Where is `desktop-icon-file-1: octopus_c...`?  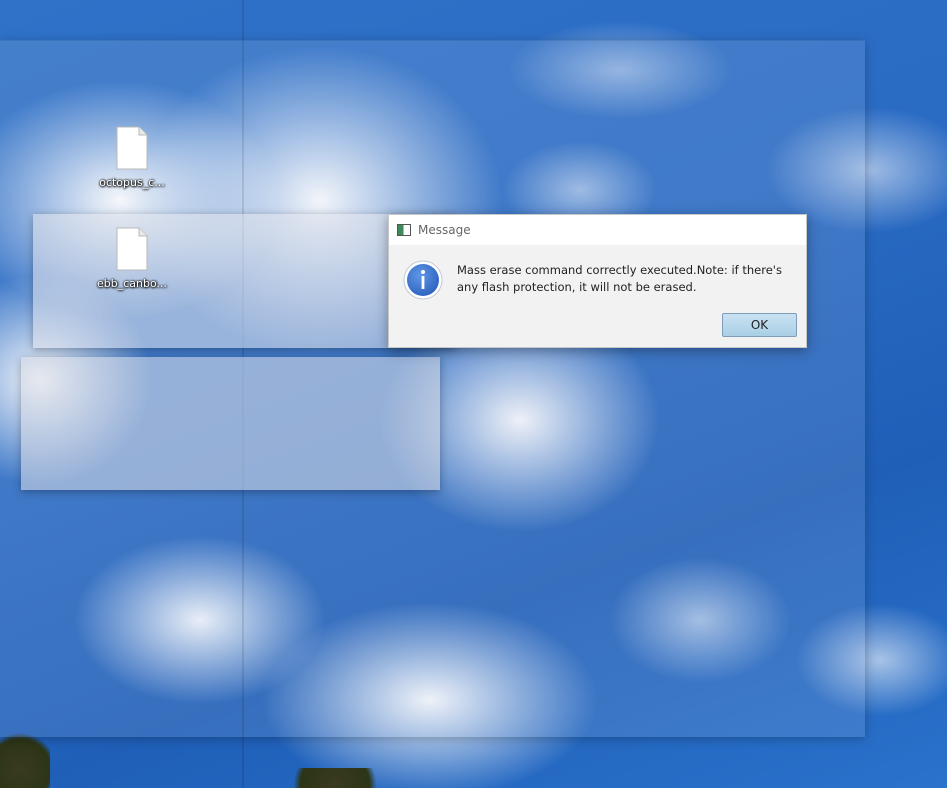
desktop-icon-file-1: octopus_c... is located at coordinates (132, 157).